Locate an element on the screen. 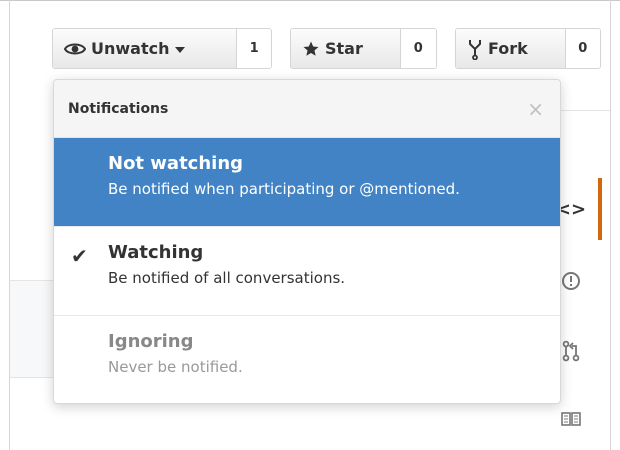 This screenshot has height=450, width=620. fork-button: Fork is located at coordinates (511, 48).